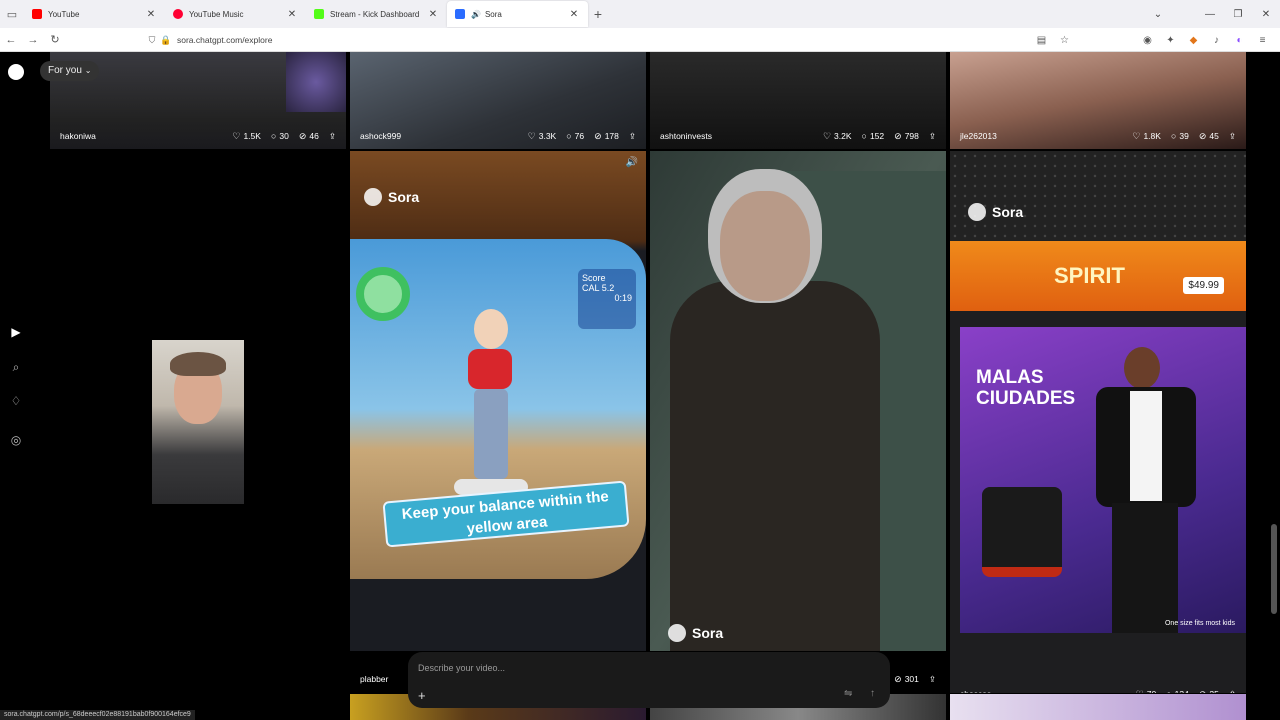  What do you see at coordinates (280, 136) in the screenshot?
I see `comment-count: ○ 30` at bounding box center [280, 136].